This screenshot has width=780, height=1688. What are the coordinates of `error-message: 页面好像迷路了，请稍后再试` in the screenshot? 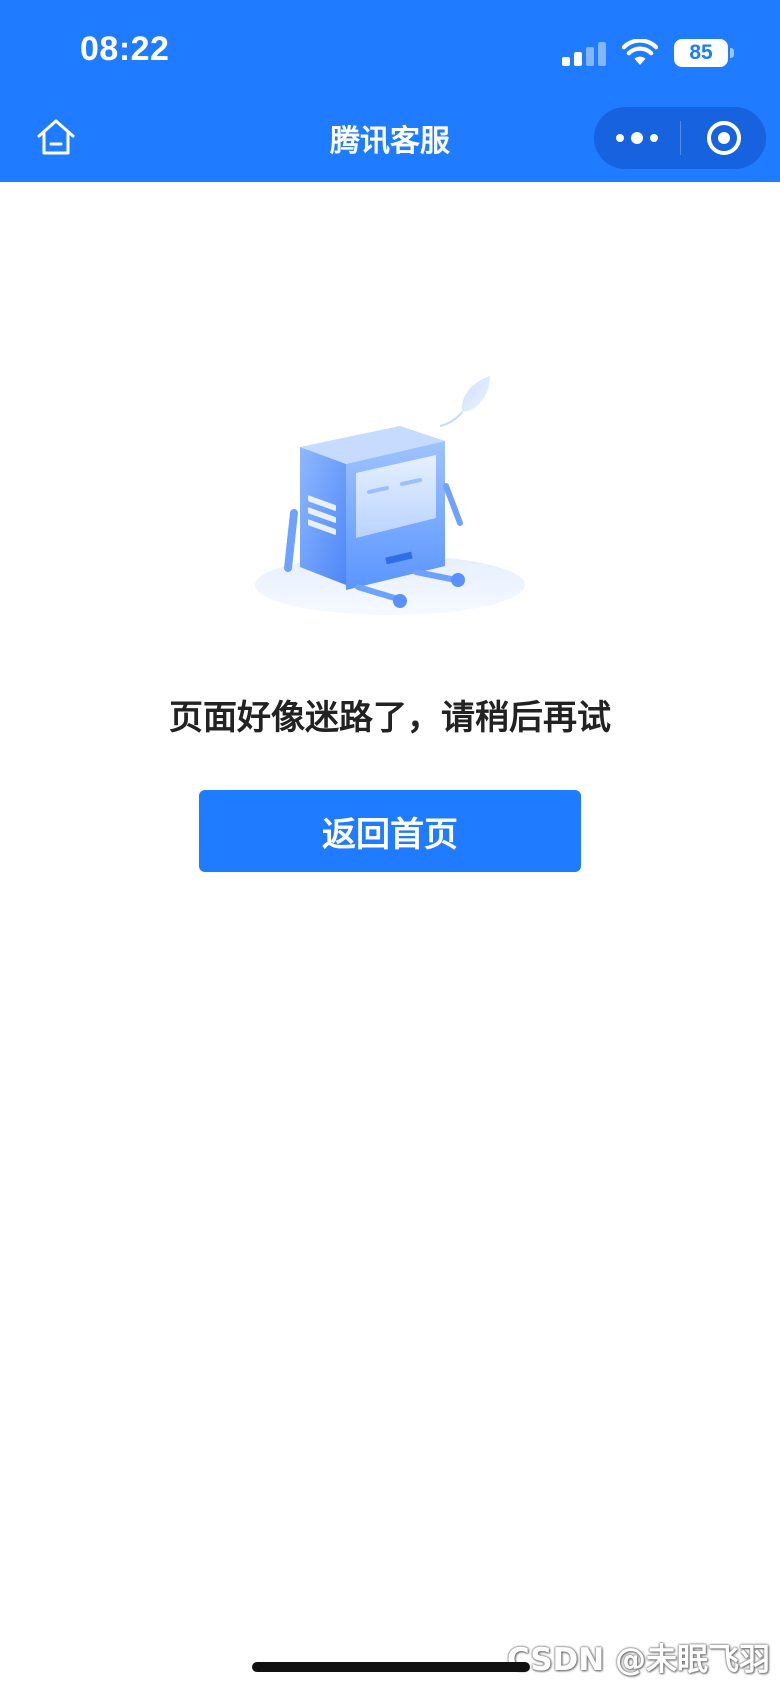 It's located at (390, 718).